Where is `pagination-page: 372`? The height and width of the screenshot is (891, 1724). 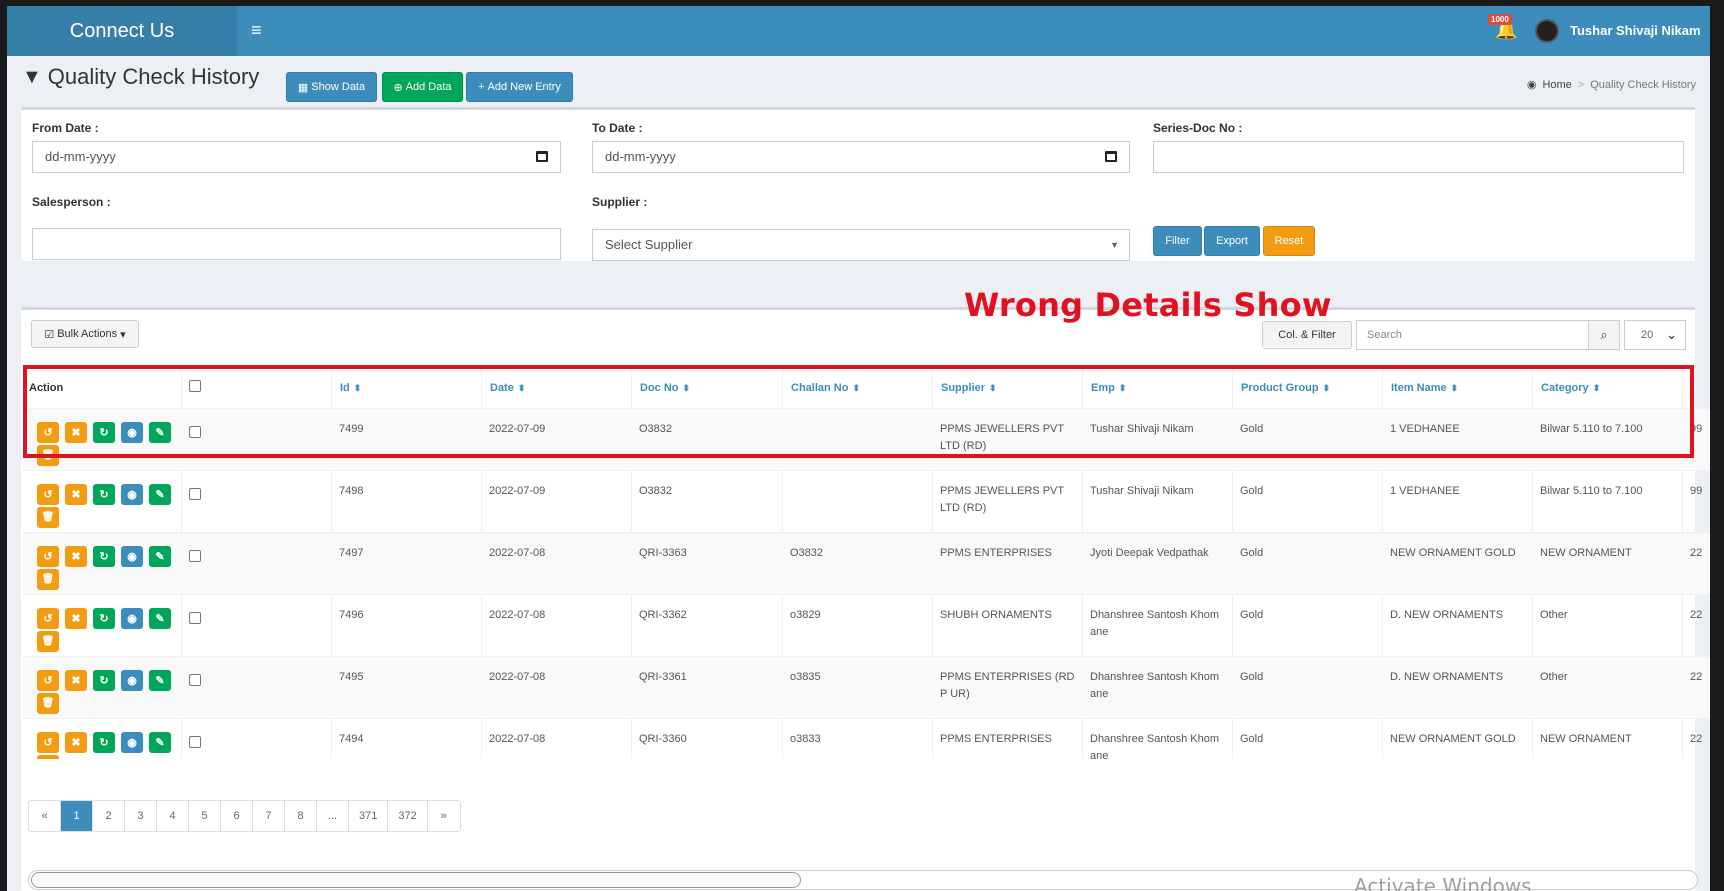 pagination-page: 372 is located at coordinates (408, 816).